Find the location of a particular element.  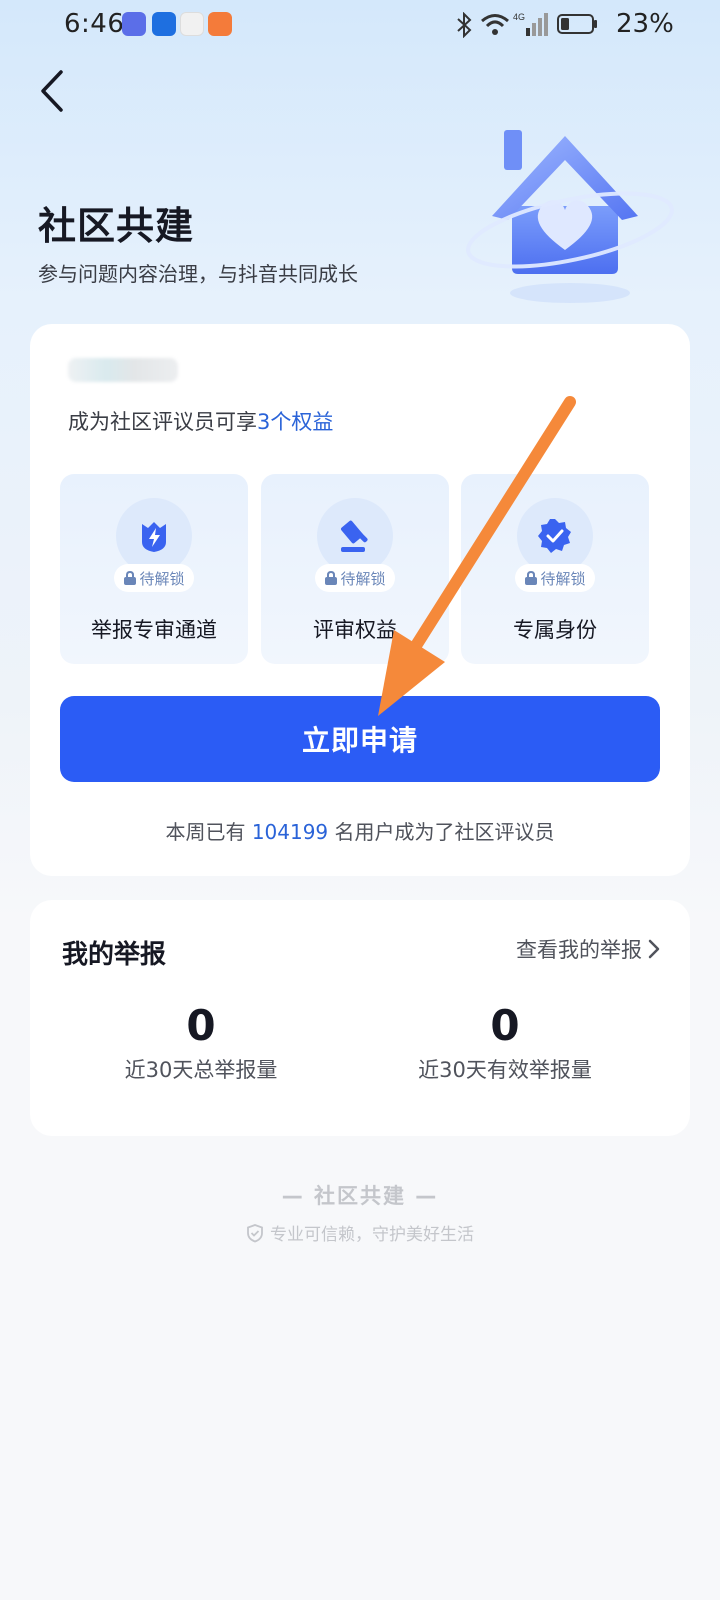

lightning-shield-icon is located at coordinates (154, 537).